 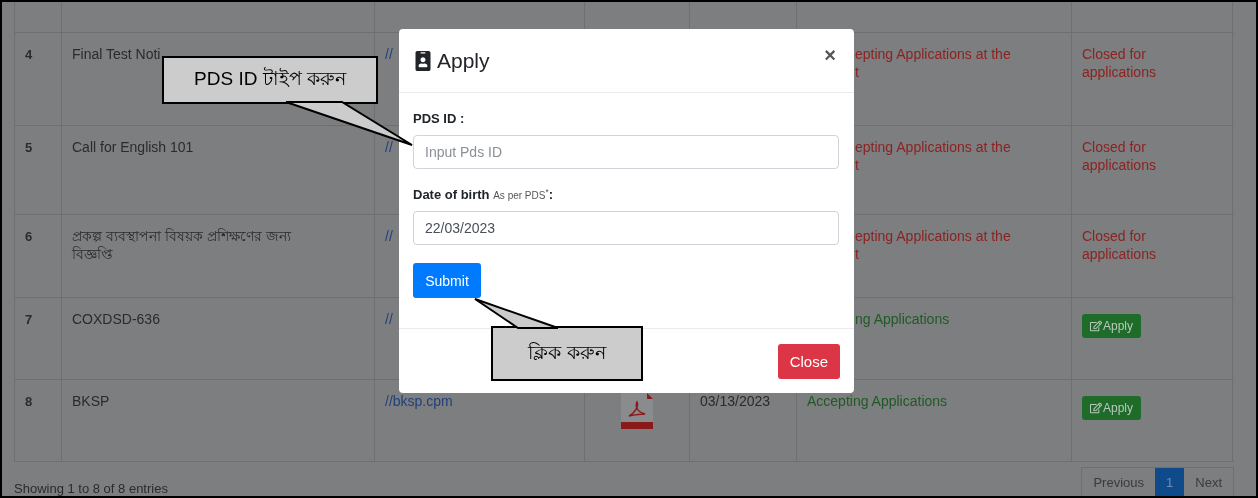 I want to click on dialog-title-text: Apply, so click(x=463, y=60).